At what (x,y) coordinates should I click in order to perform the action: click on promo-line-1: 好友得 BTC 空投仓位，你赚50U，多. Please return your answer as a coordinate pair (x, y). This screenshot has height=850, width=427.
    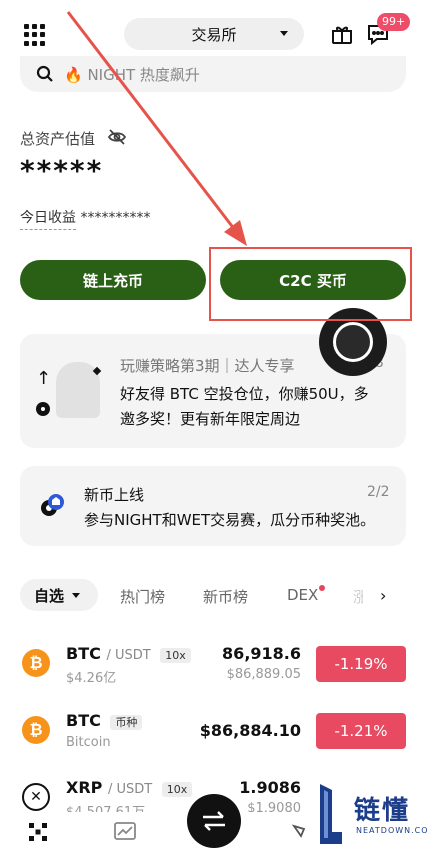
    Looking at the image, I should click on (244, 394).